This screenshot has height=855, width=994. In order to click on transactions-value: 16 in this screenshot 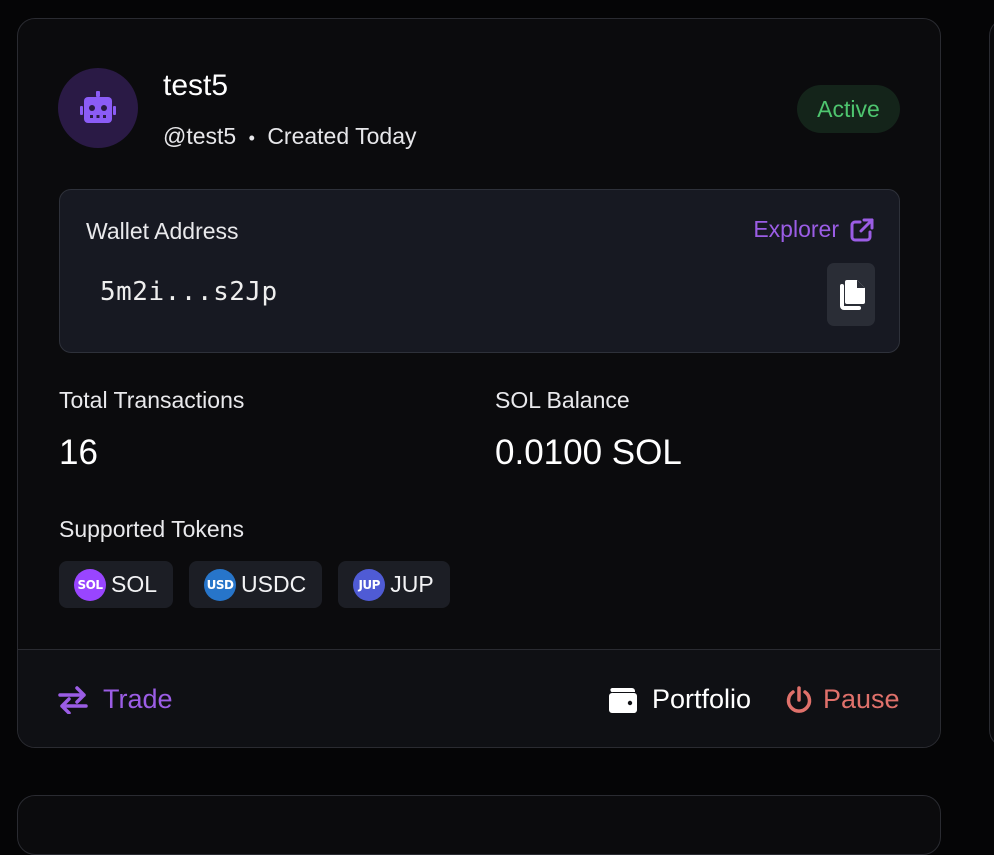, I will do `click(78, 452)`.